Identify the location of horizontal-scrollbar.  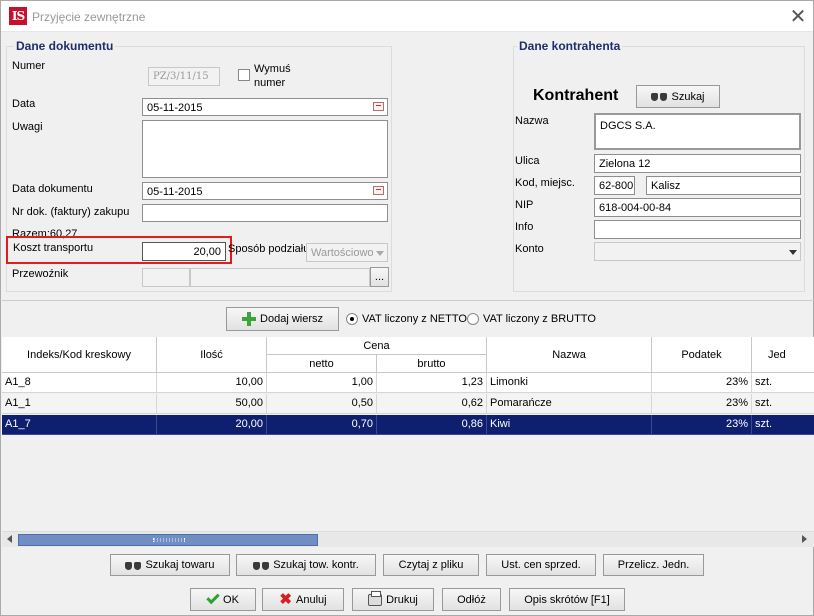
(408, 539).